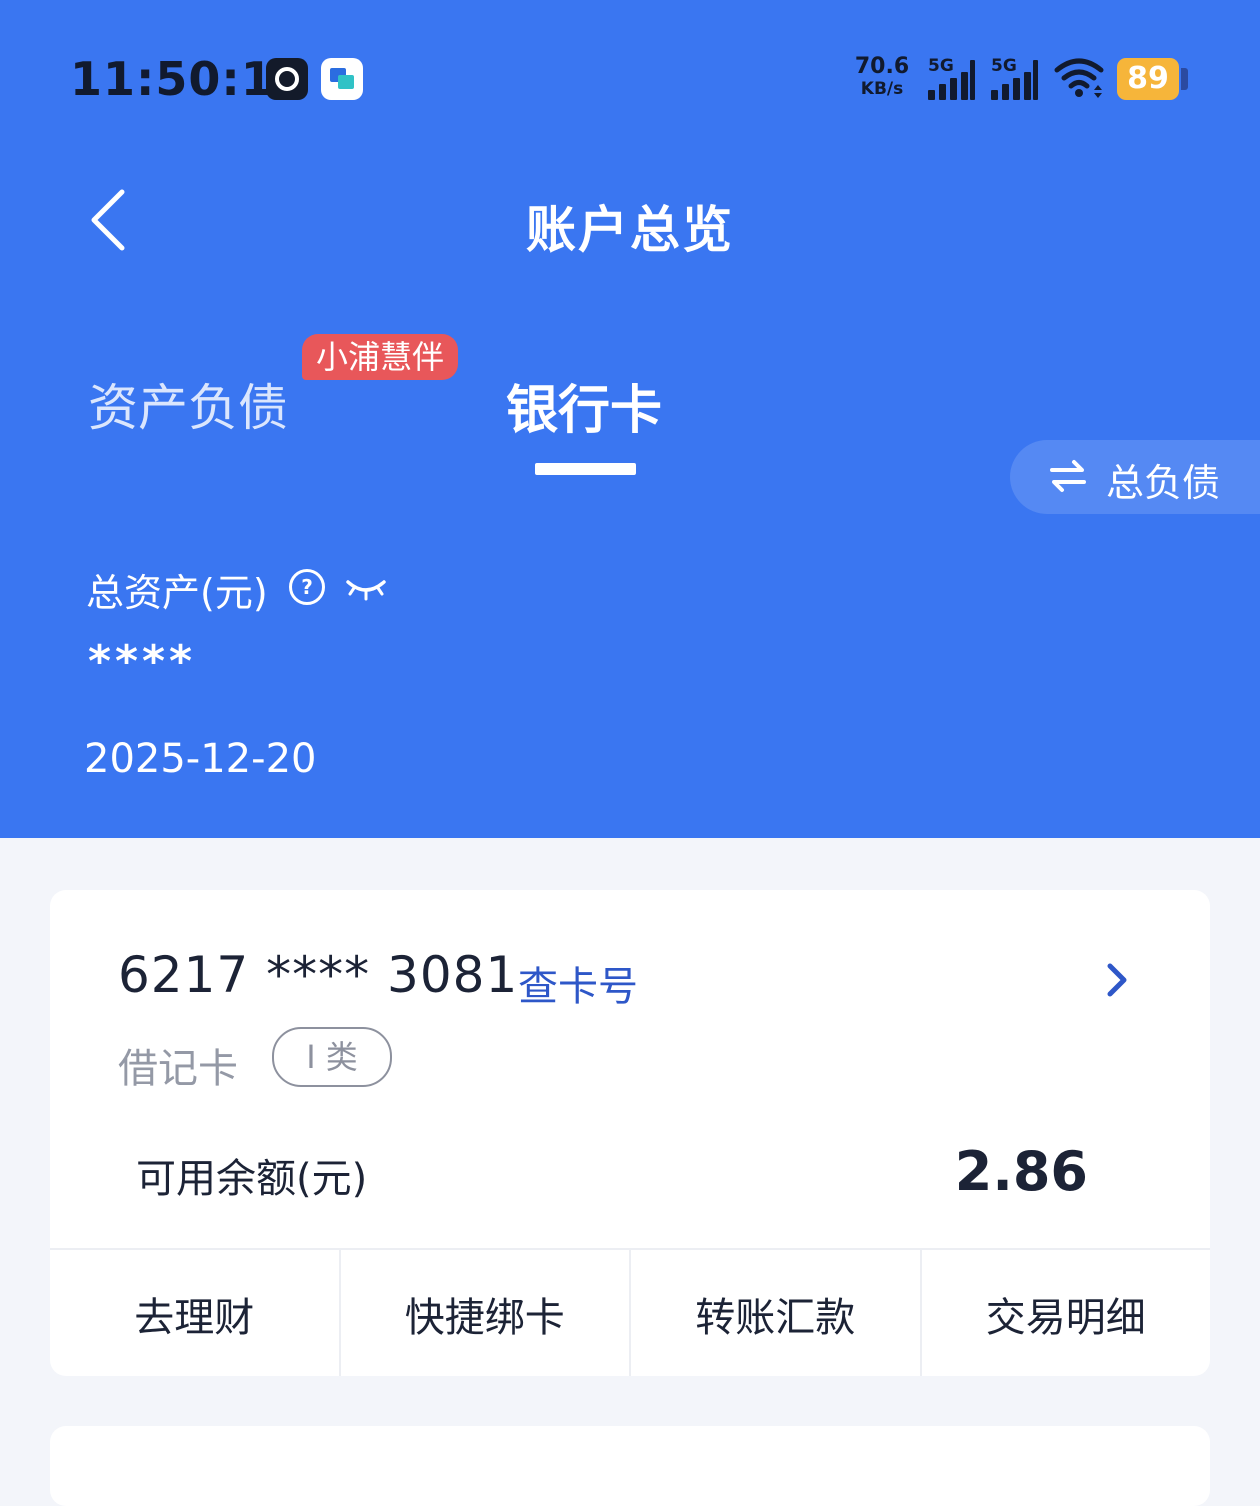  Describe the element at coordinates (882, 66) in the screenshot. I see `network-speed-value: 70.6` at that location.